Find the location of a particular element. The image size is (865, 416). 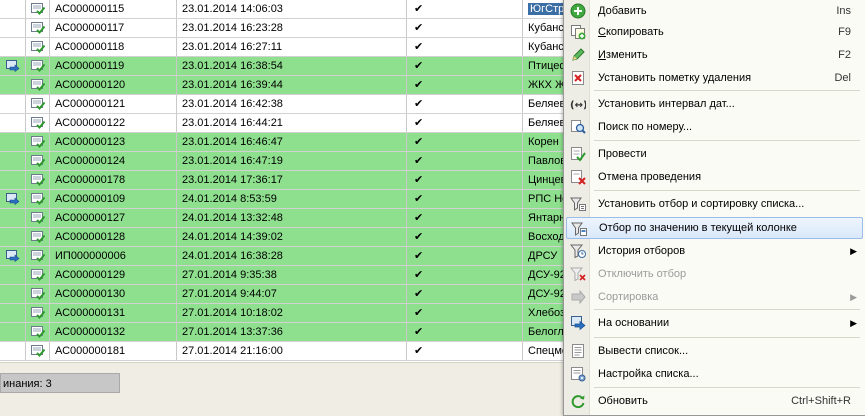

menu-item-label: История отборов is located at coordinates (642, 251).